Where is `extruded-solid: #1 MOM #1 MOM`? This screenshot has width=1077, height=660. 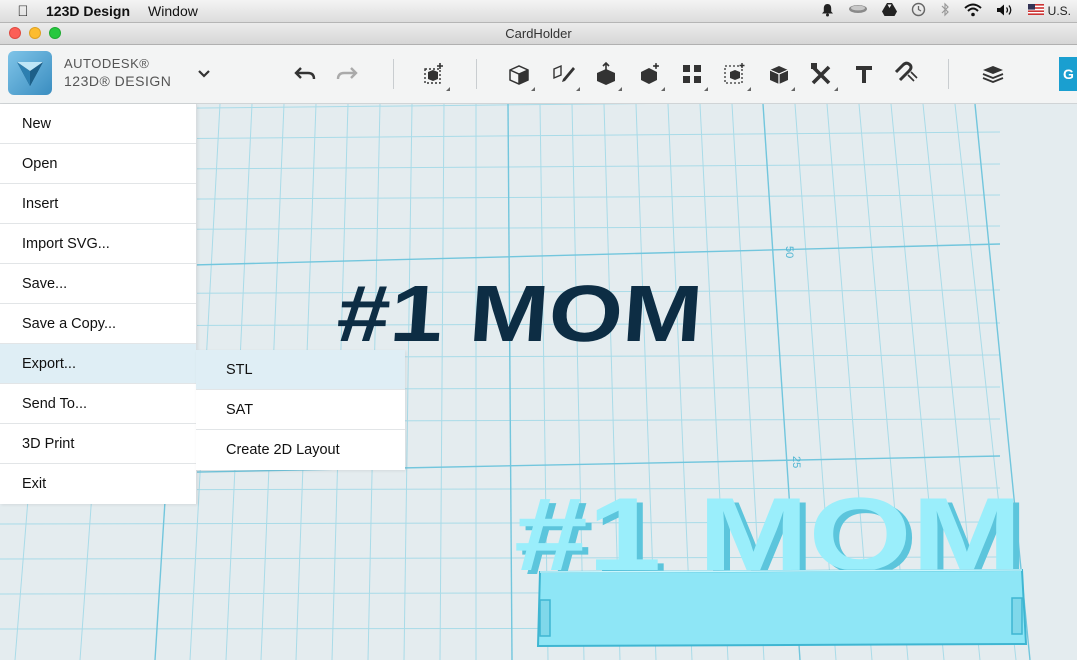 extruded-solid: #1 MOM #1 MOM is located at coordinates (771, 562).